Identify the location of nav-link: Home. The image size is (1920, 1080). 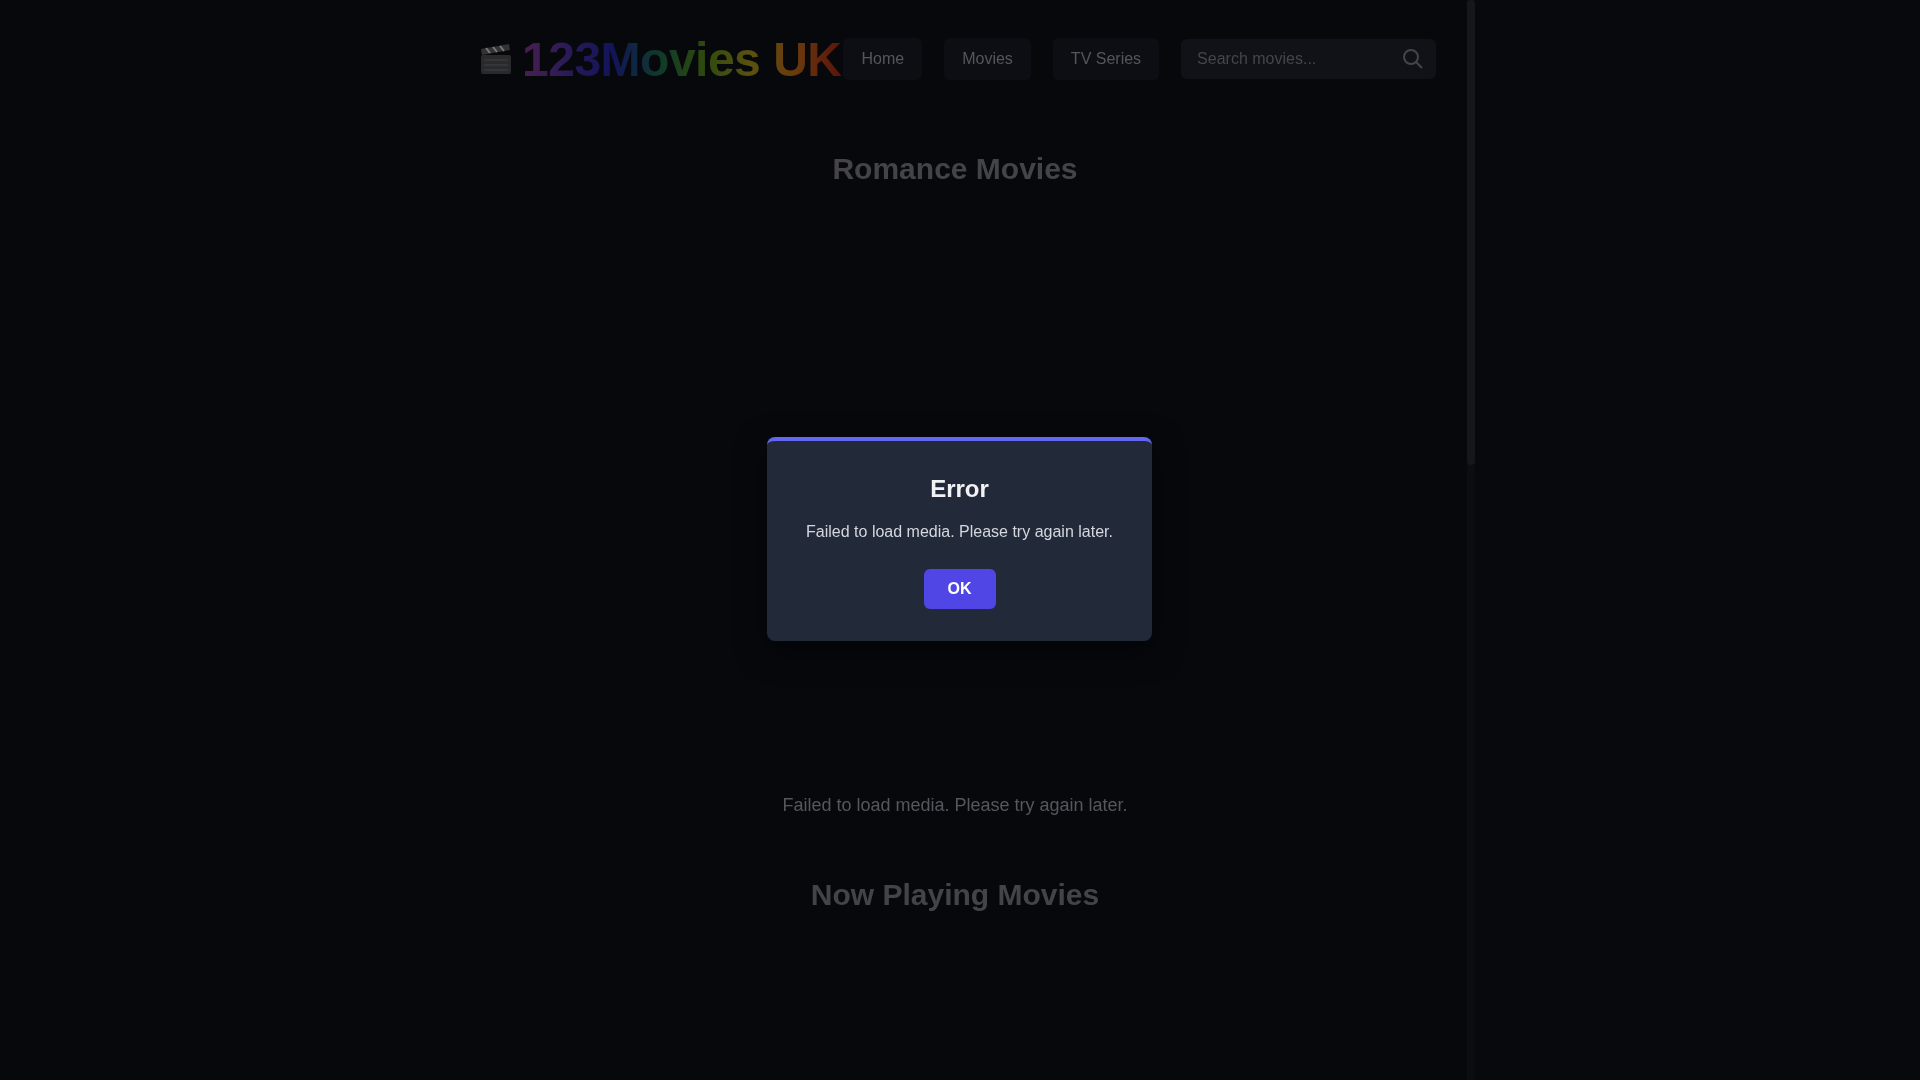
(883, 59).